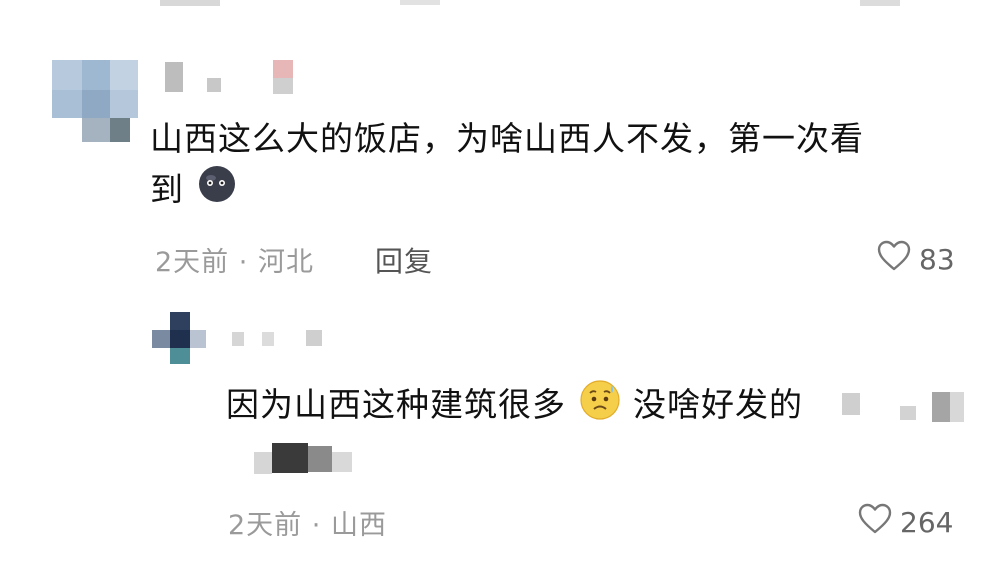  What do you see at coordinates (217, 191) in the screenshot?
I see `dark-round-face-emoji` at bounding box center [217, 191].